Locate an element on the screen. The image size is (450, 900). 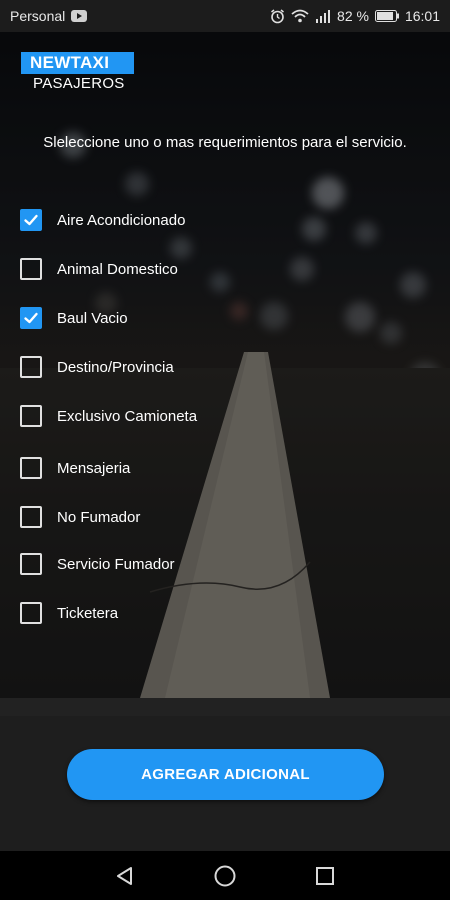
option-label: Mensajeria is located at coordinates (94, 468).